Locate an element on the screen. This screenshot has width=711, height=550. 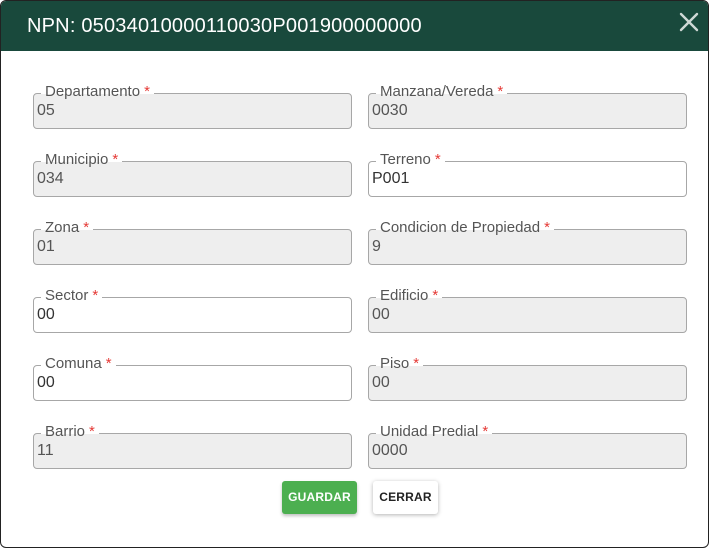
zona-label: Zona * is located at coordinates (67, 228).